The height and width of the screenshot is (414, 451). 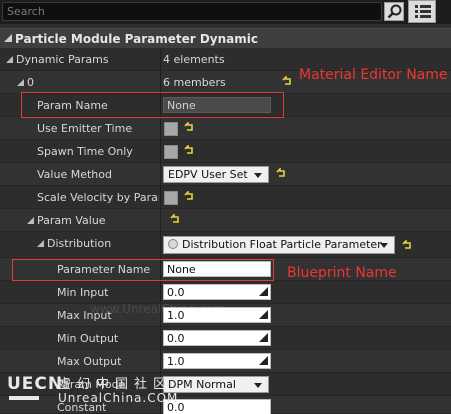 I want to click on value-method-dropdown: EDPV User Set, so click(x=216, y=174).